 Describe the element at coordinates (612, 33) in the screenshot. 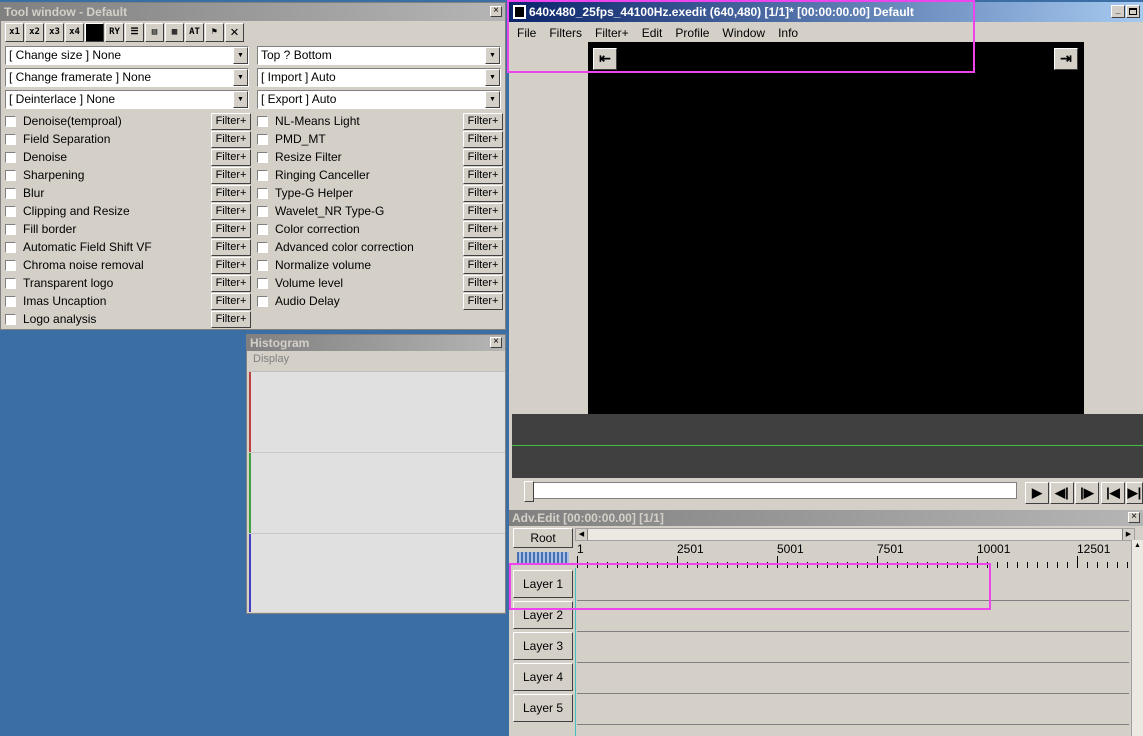

I see `menu-filter-plus: Filter+` at that location.